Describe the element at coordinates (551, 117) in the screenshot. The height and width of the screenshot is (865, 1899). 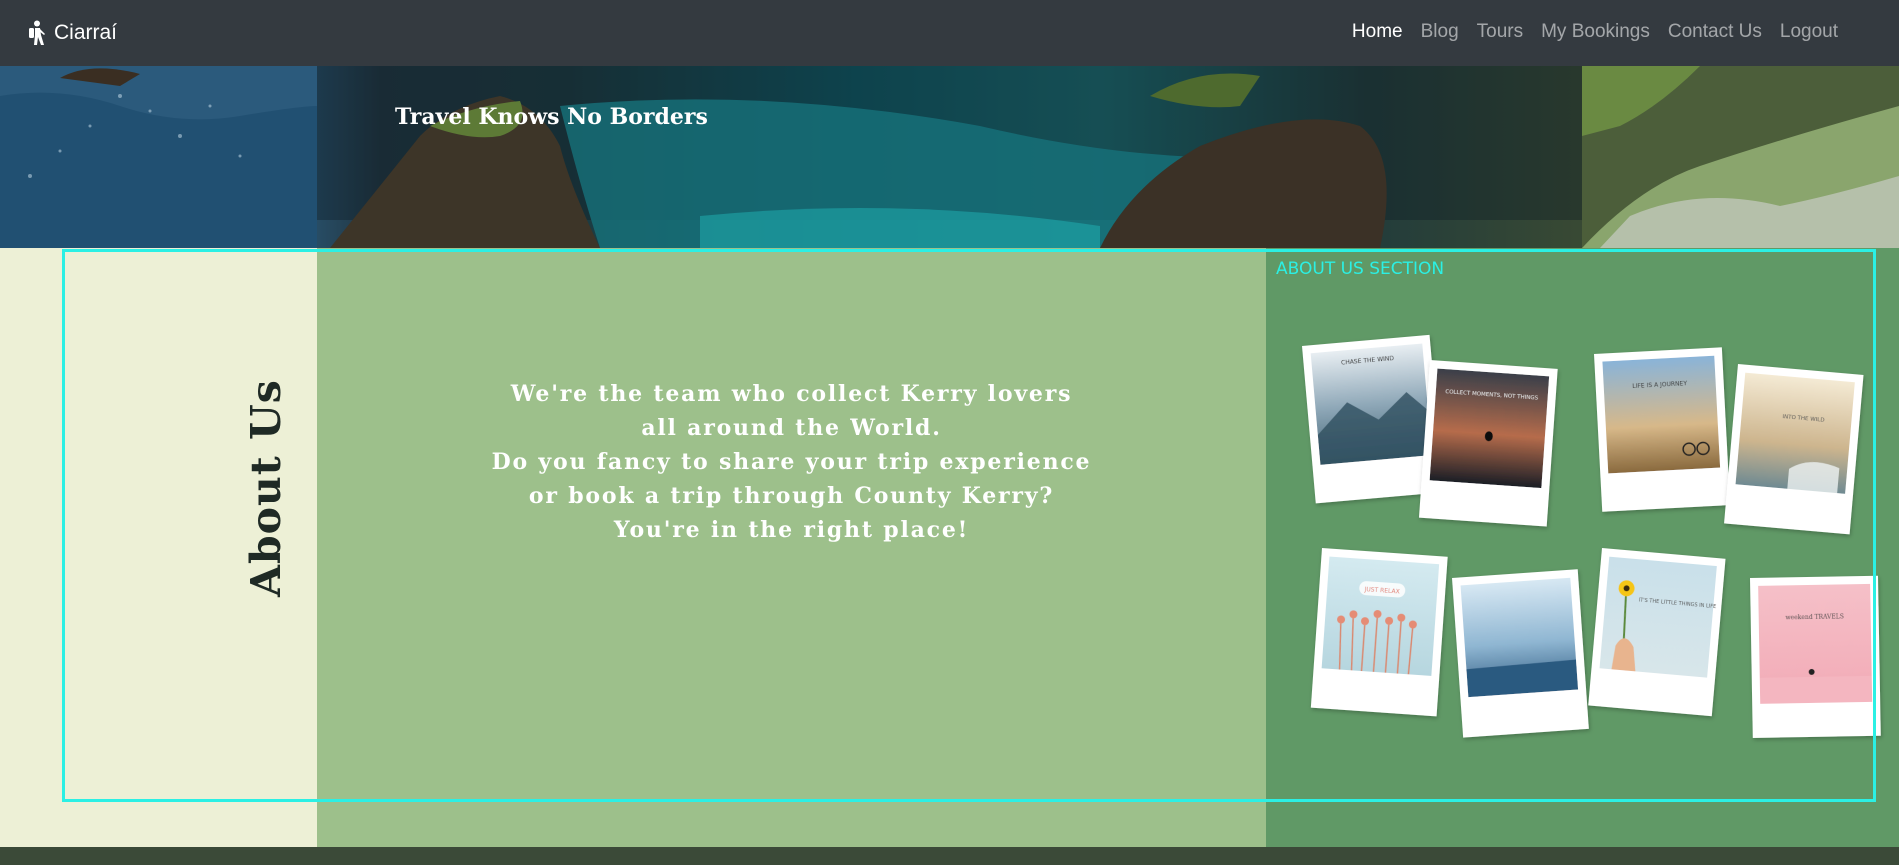
I see `hero-title: Travel Knows No Borders` at that location.